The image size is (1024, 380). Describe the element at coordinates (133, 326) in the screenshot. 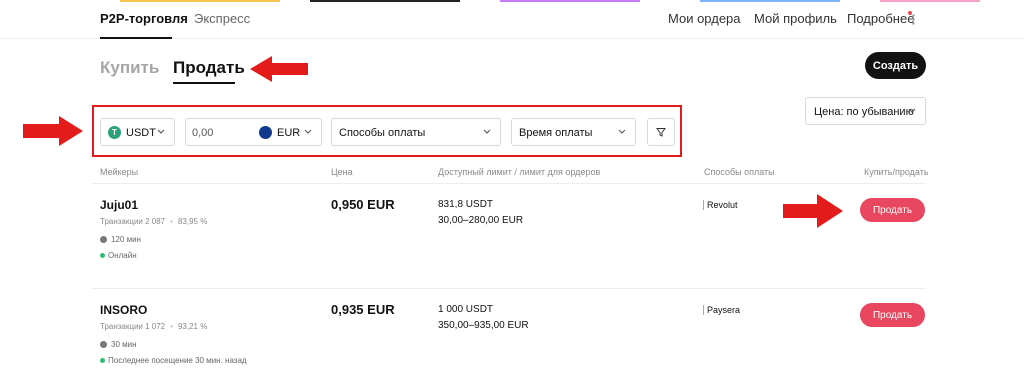

I see `maker-trades: Транзакции 1 072` at that location.